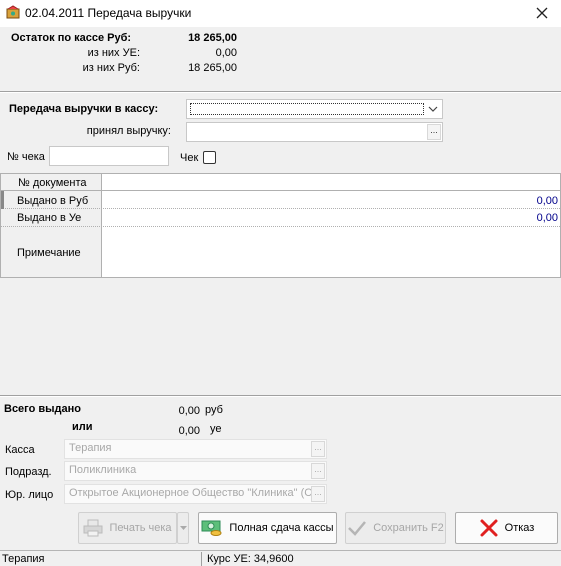  I want to click on caret-down-icon, so click(183, 528).